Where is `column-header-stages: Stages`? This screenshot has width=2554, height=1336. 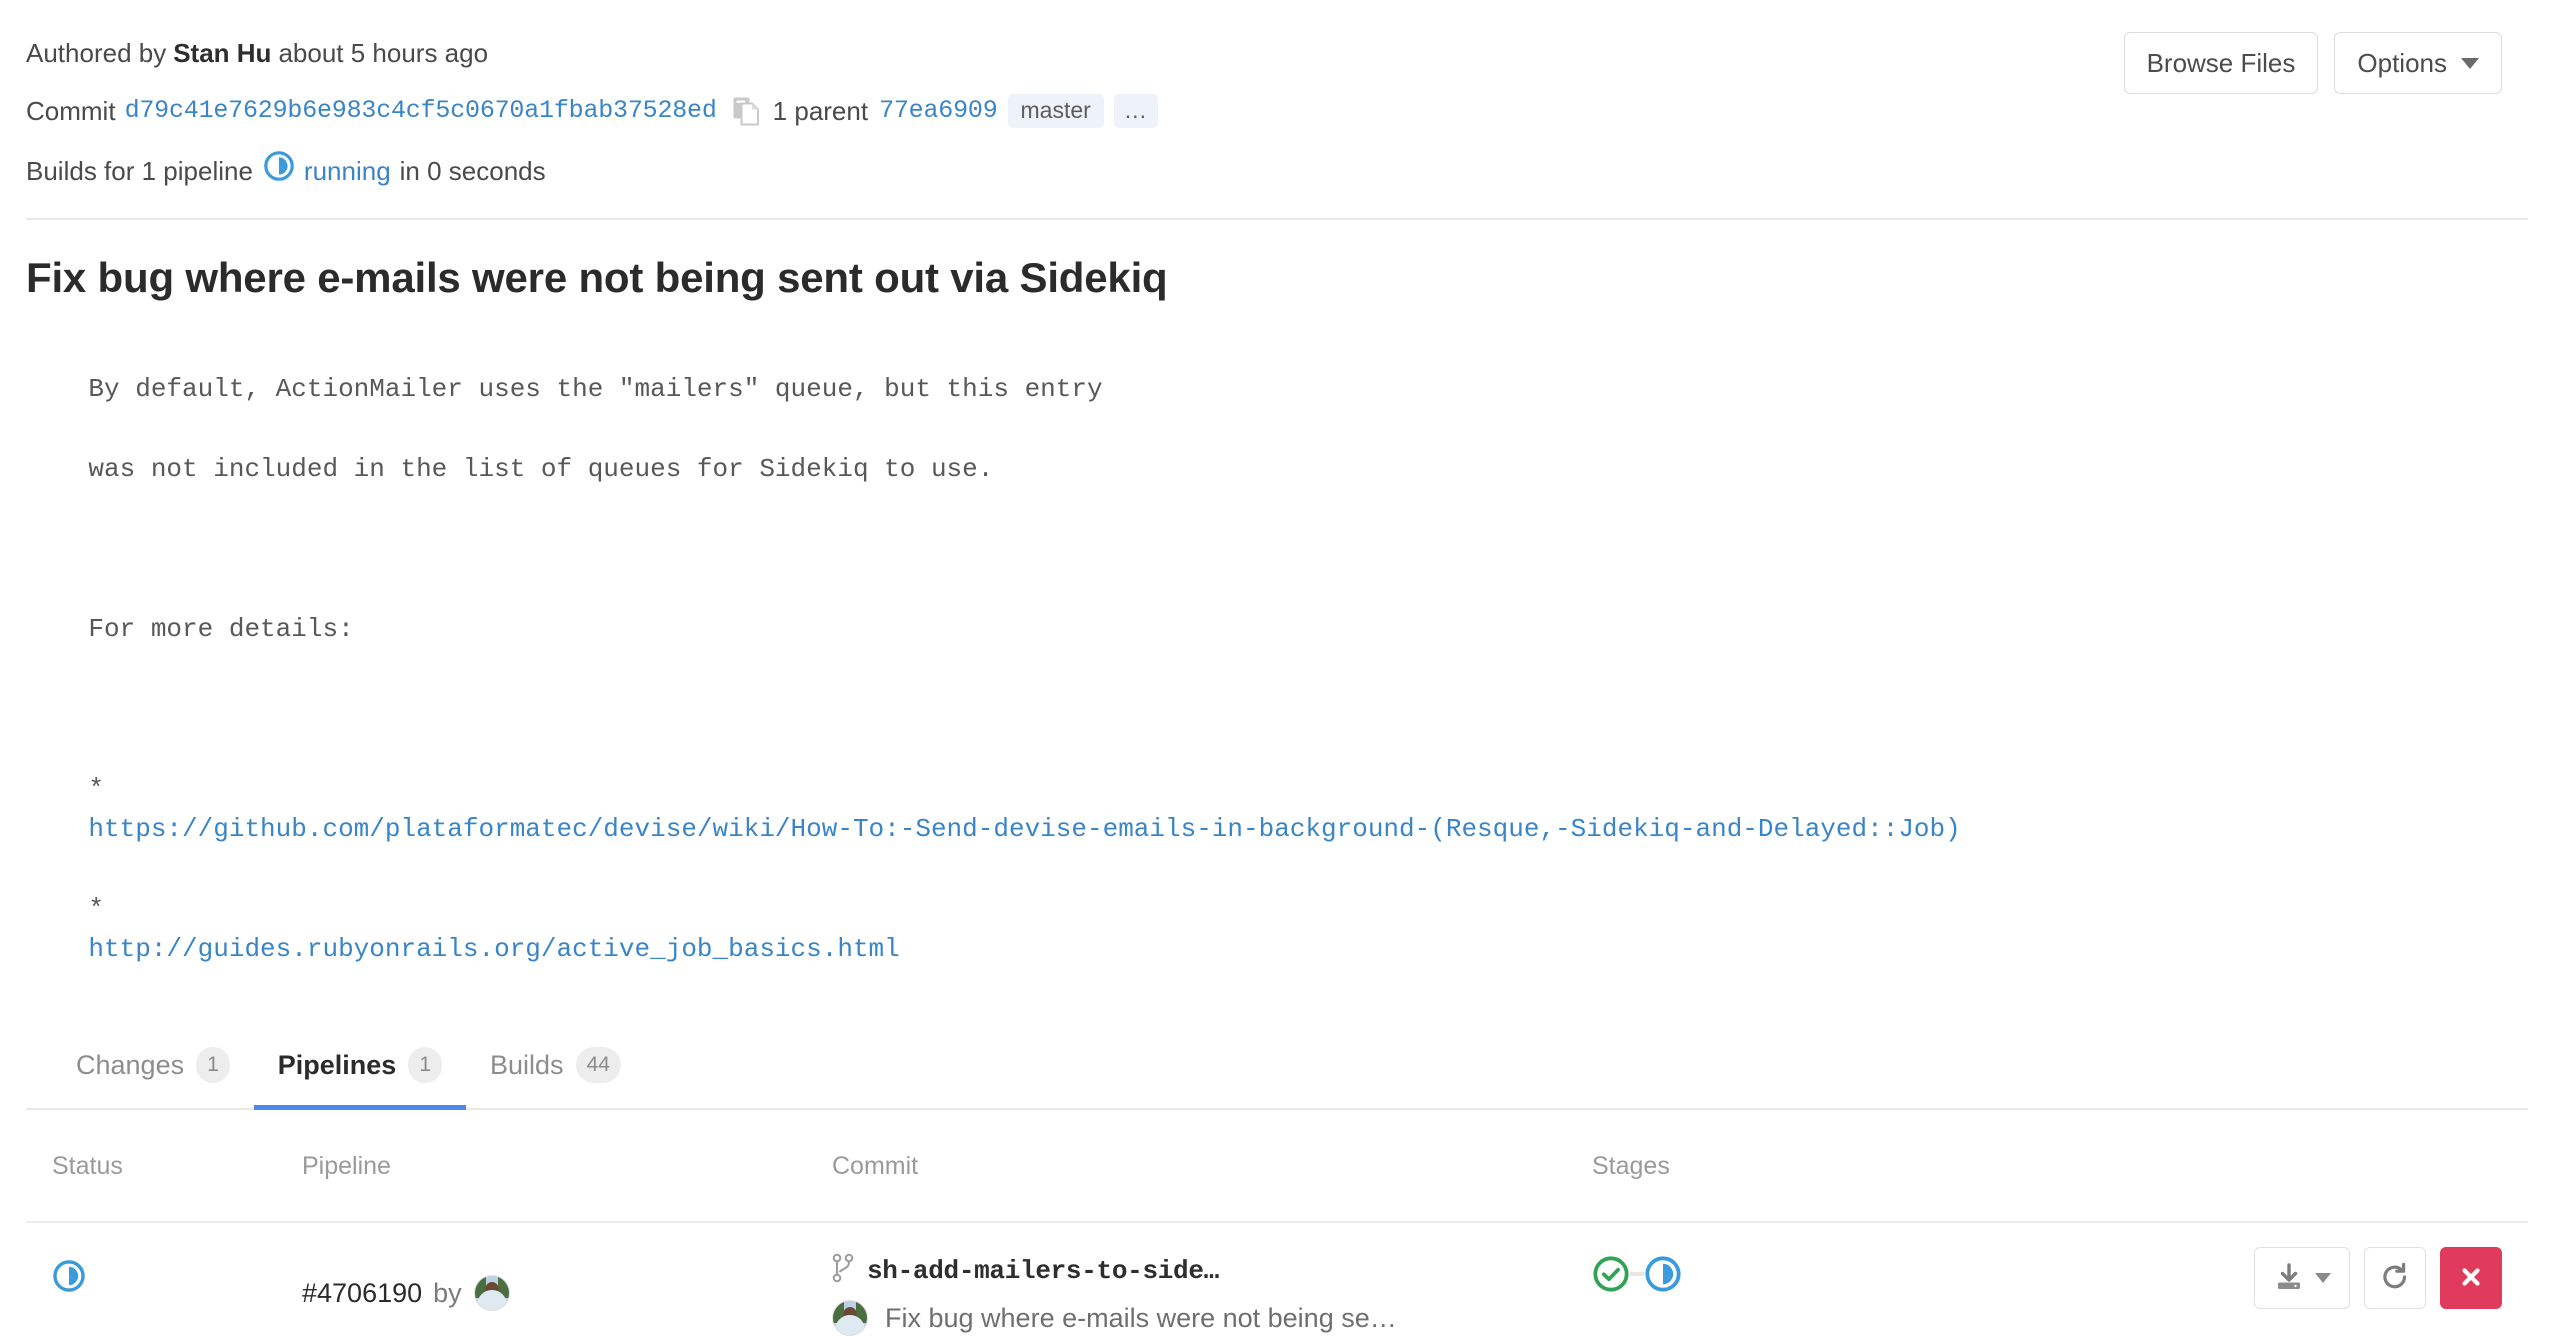 column-header-stages: Stages is located at coordinates (1842, 1166).